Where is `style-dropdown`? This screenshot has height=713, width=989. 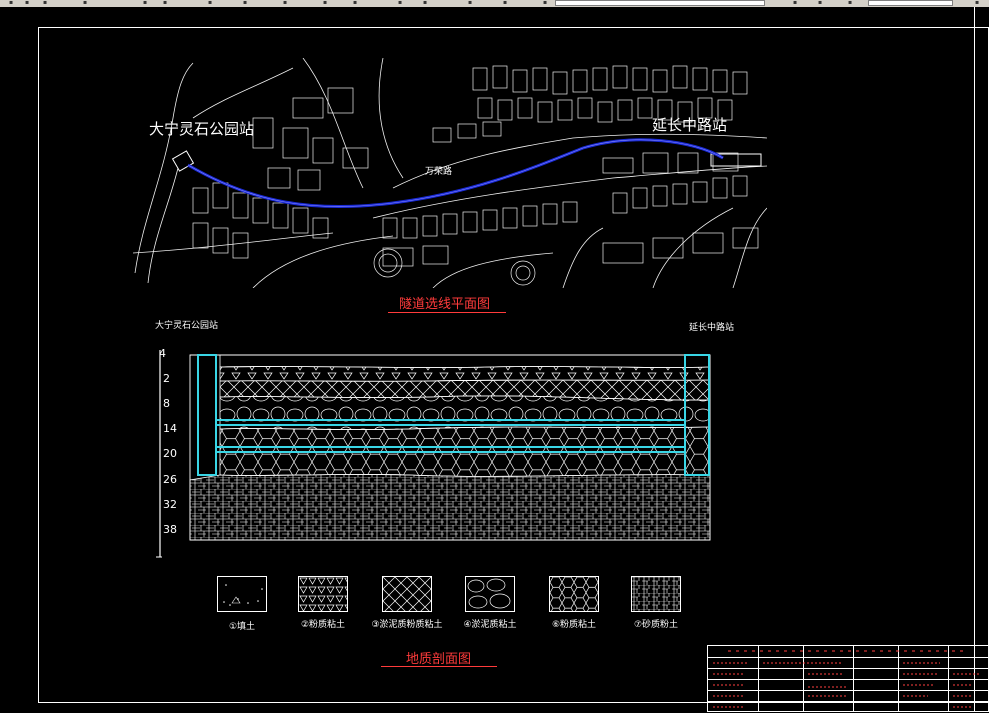 style-dropdown is located at coordinates (910, 3).